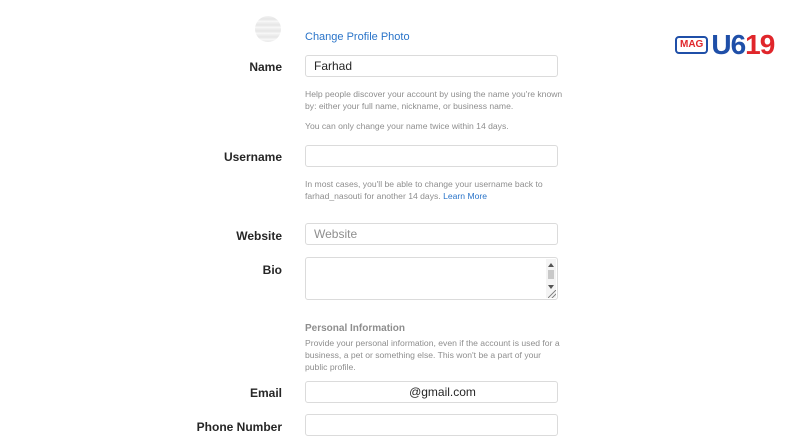 Image resolution: width=800 pixels, height=444 pixels. Describe the element at coordinates (431, 234) in the screenshot. I see `website-input` at that location.